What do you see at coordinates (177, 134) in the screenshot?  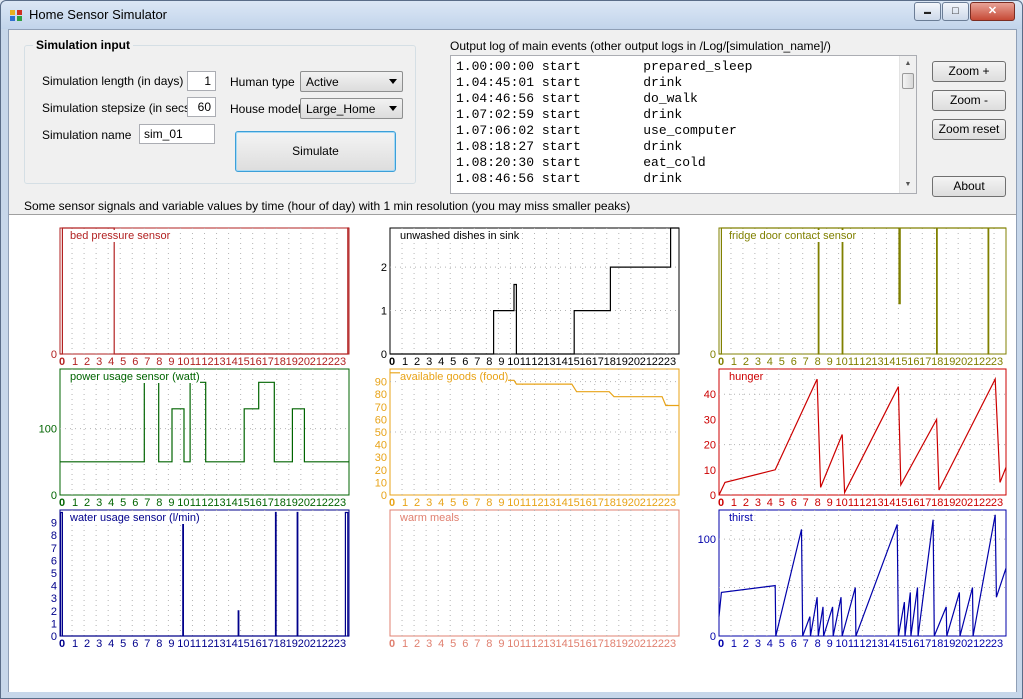 I see `name-input: sim_01` at bounding box center [177, 134].